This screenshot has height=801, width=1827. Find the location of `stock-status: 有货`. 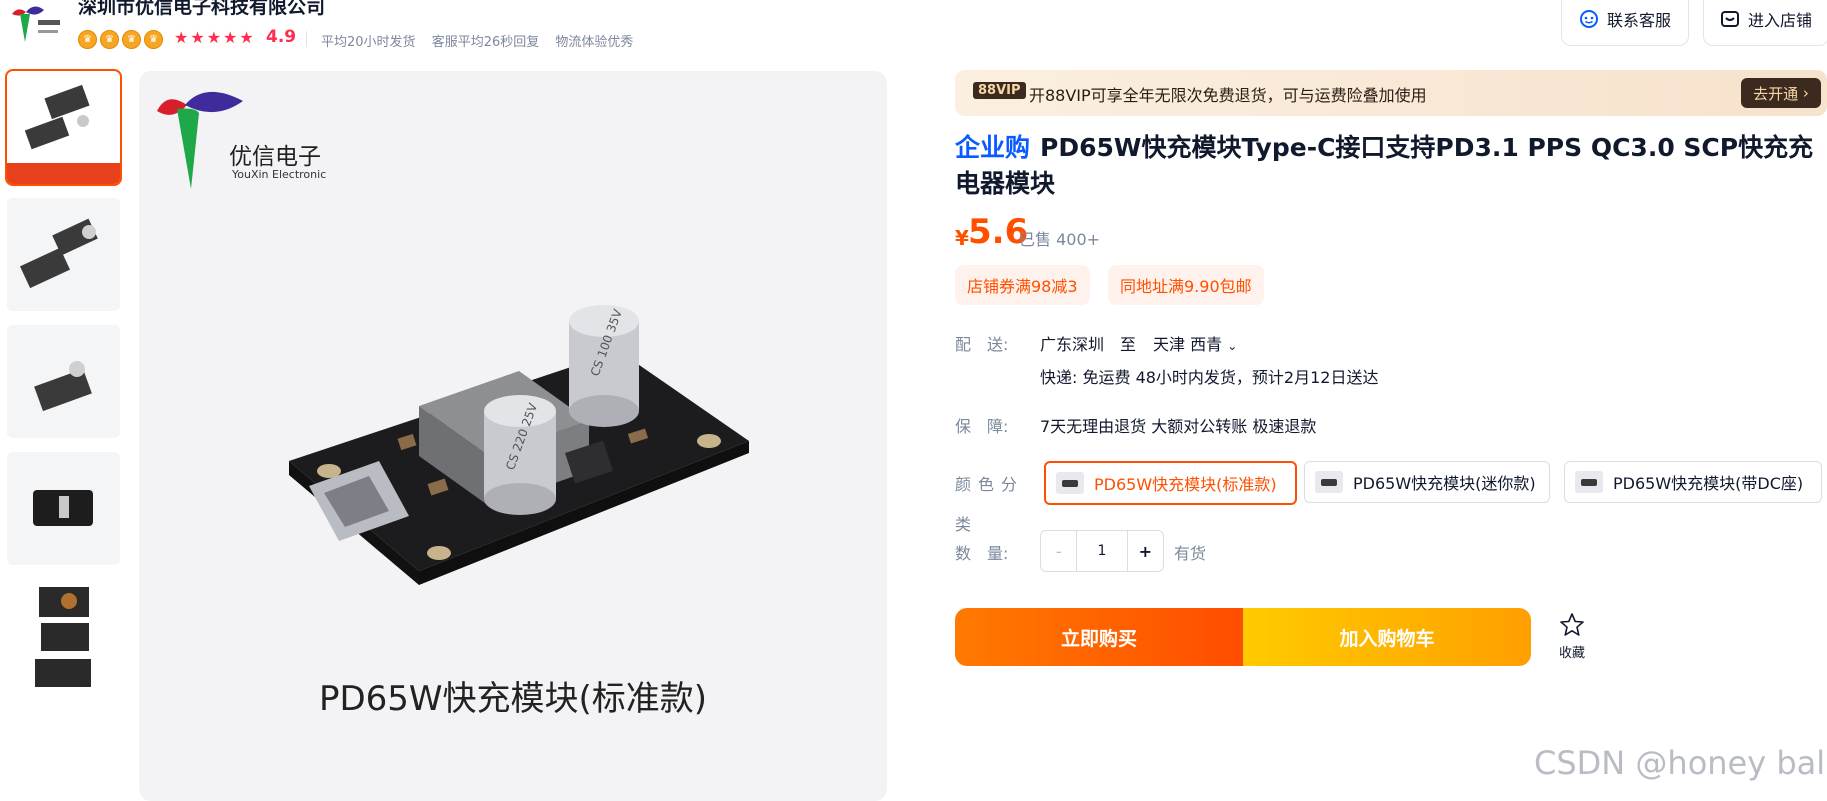

stock-status: 有货 is located at coordinates (1190, 553).